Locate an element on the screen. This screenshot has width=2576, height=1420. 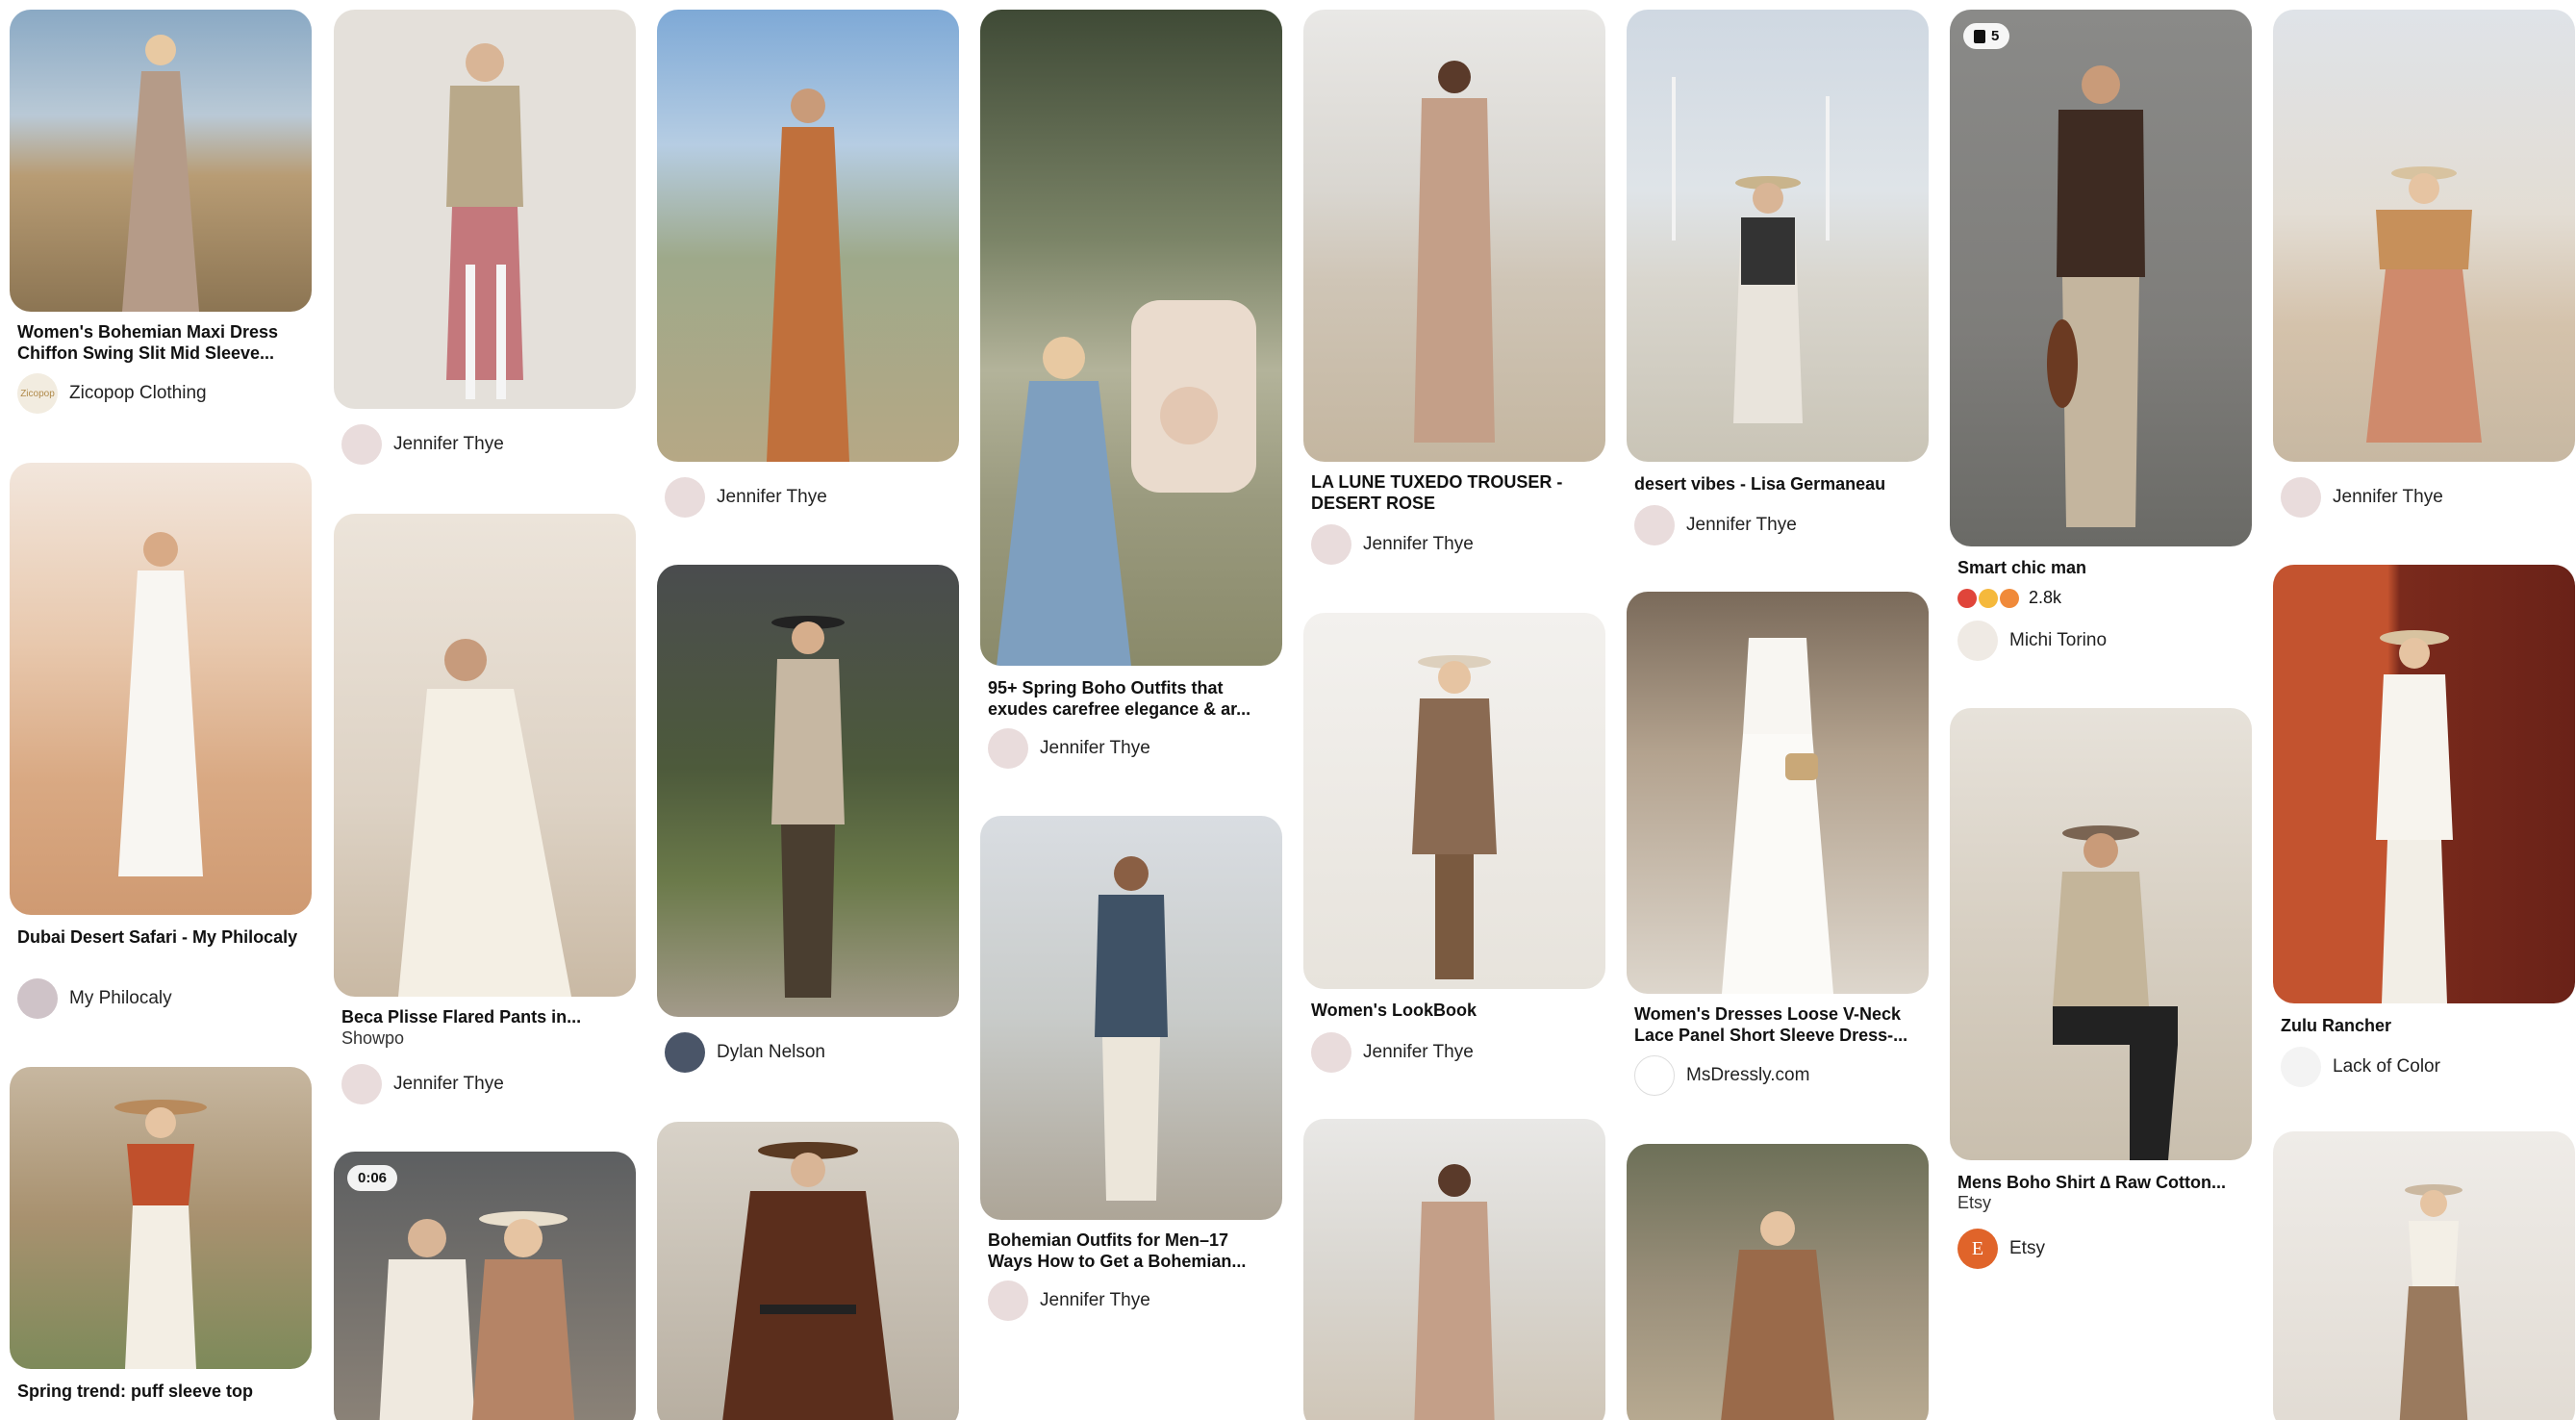
author-name: MsDressly.com is located at coordinates (1748, 1075).